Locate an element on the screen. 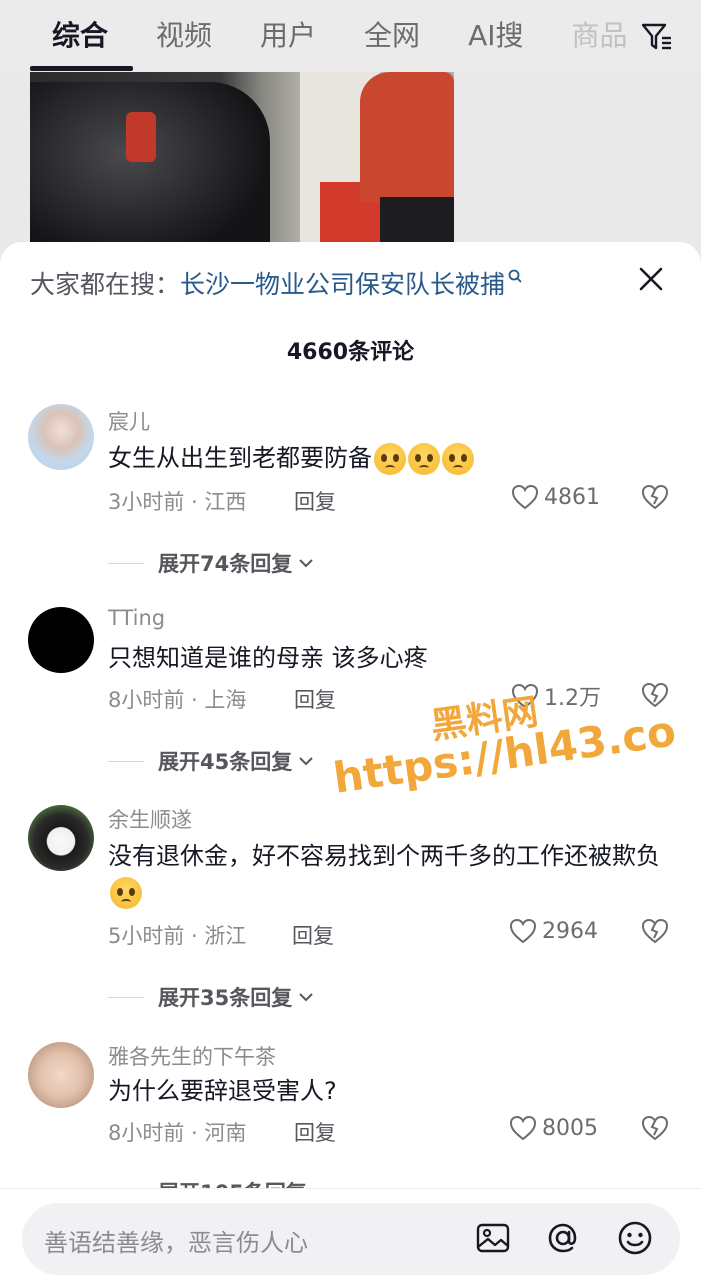 The width and height of the screenshot is (701, 1280). like-count: 2964 is located at coordinates (570, 931).